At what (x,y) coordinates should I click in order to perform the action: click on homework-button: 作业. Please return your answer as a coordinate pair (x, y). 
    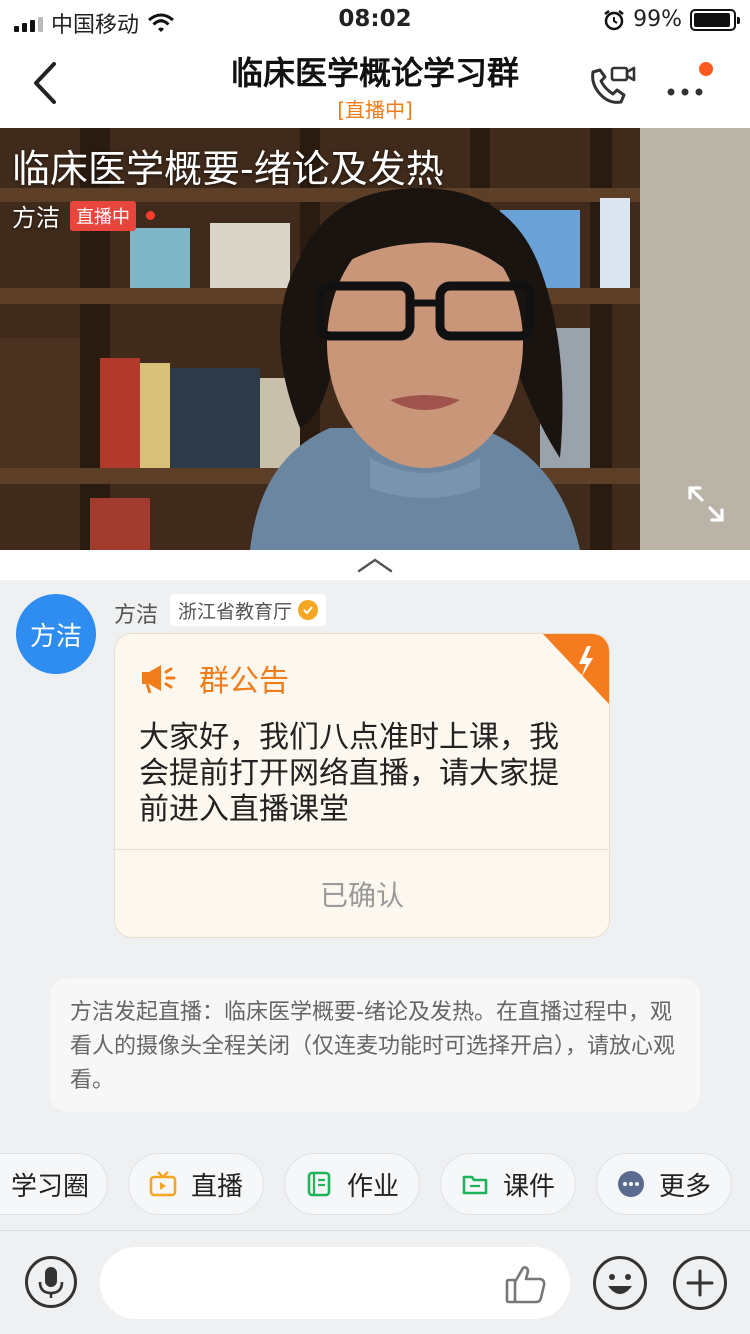
    Looking at the image, I should click on (352, 1184).